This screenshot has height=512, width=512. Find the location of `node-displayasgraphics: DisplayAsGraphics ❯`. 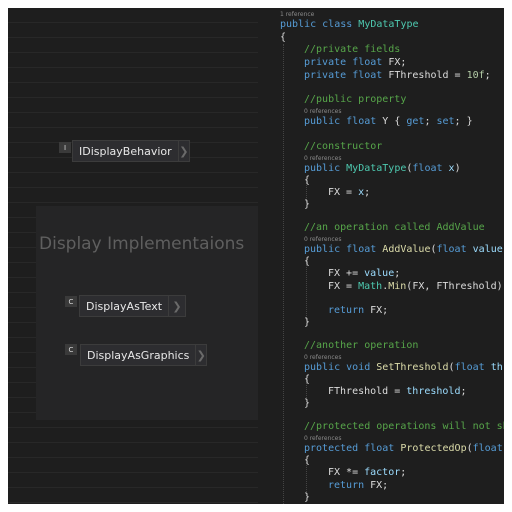

node-displayasgraphics: DisplayAsGraphics ❯ is located at coordinates (143, 355).